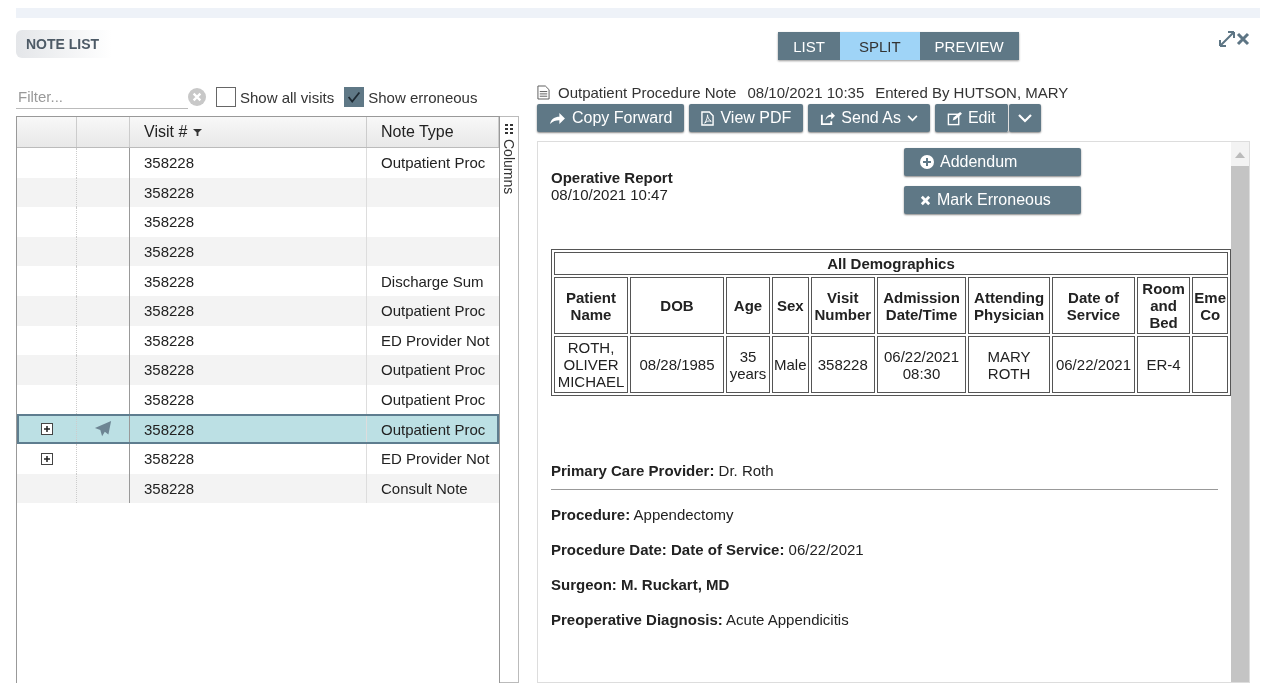 This screenshot has height=683, width=1268. Describe the element at coordinates (992, 162) in the screenshot. I see `menu-item: Addendum` at that location.